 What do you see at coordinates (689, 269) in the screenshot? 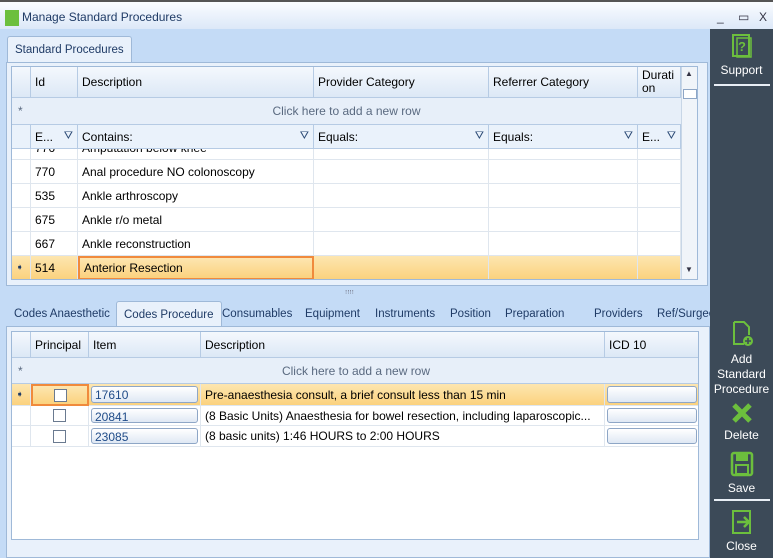
I see `scroll-down-icon: ▼` at bounding box center [689, 269].